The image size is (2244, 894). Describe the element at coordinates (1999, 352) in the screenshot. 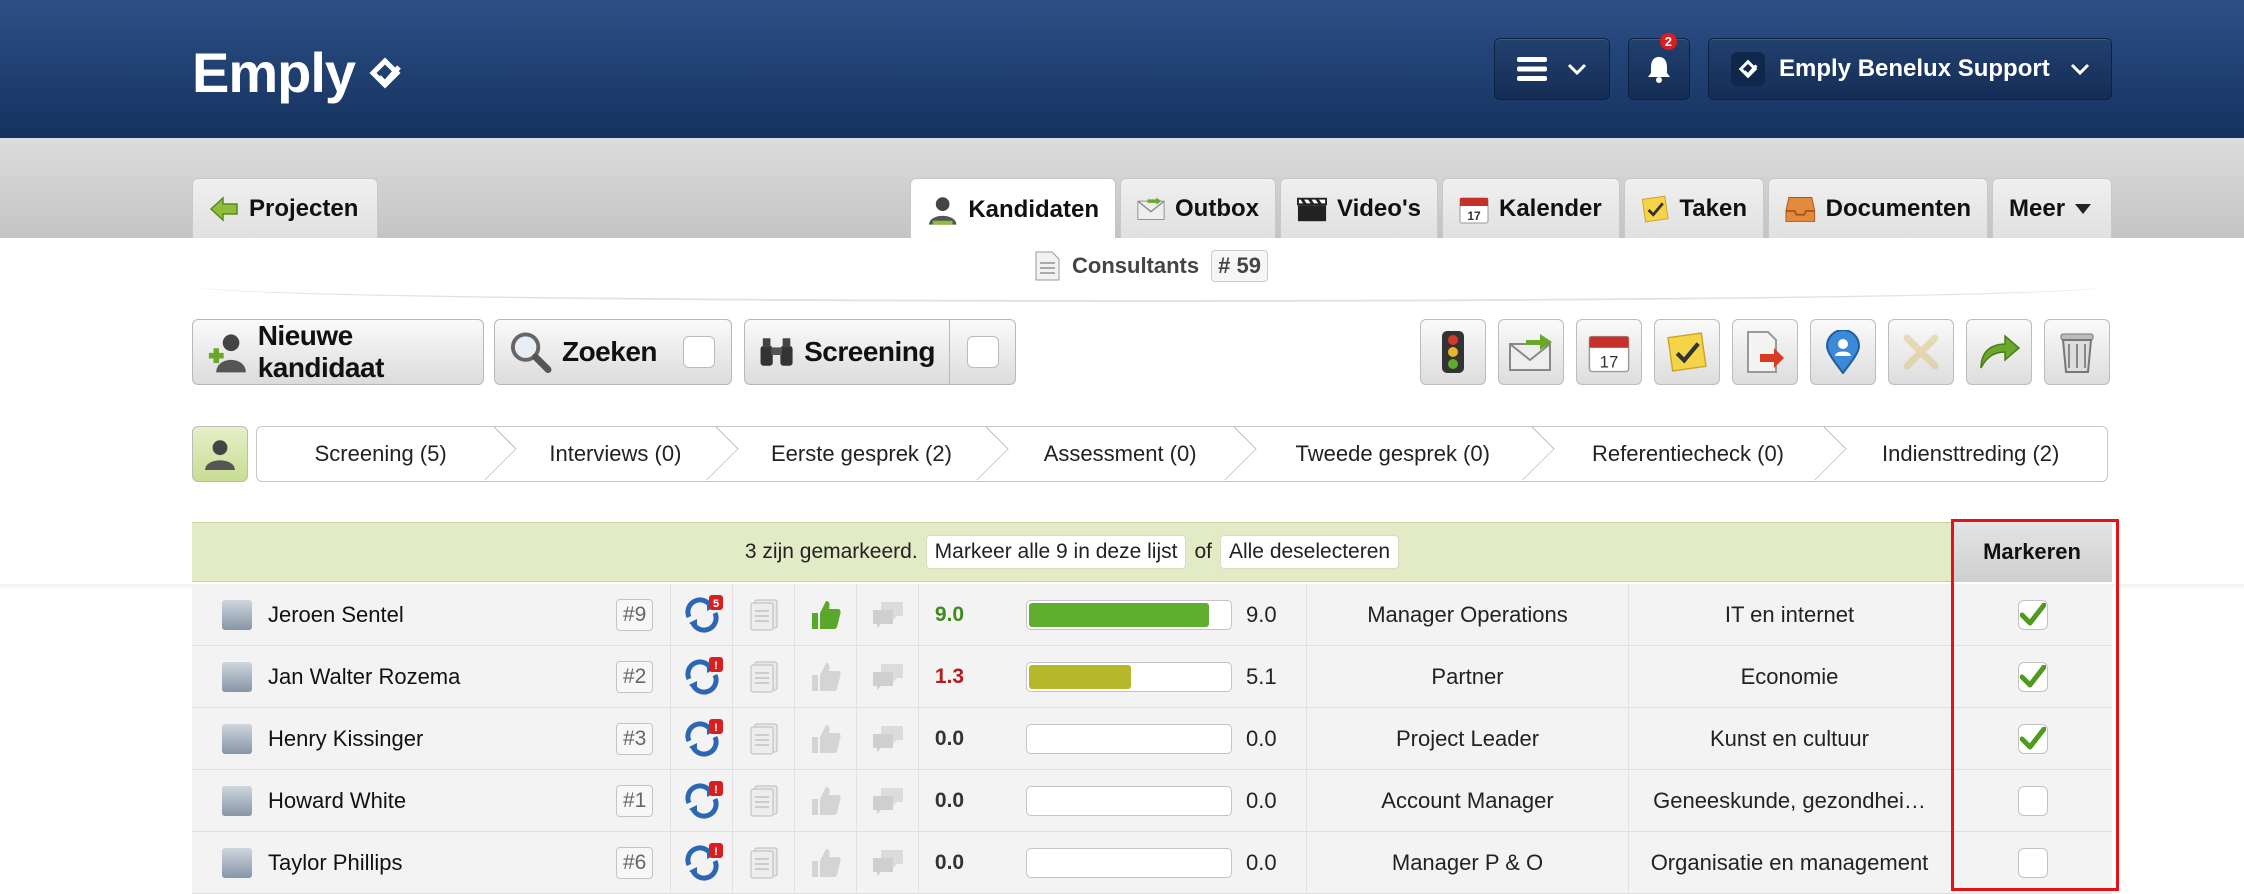

I see `forward-button` at that location.